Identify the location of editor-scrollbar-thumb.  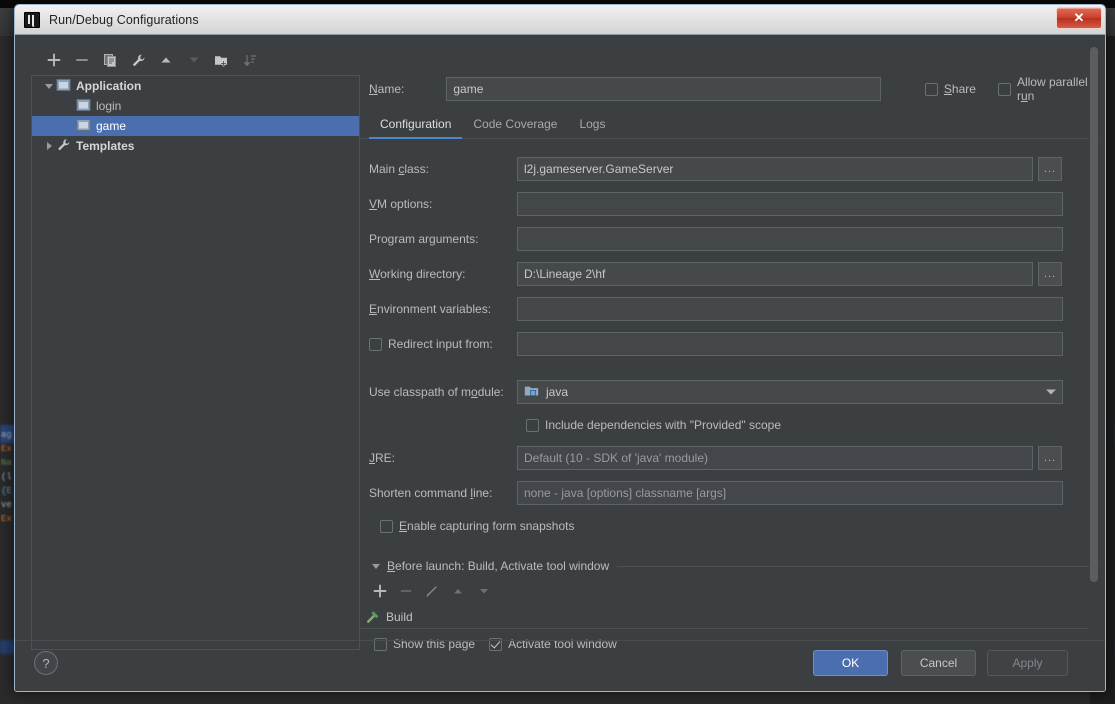
(1094, 314).